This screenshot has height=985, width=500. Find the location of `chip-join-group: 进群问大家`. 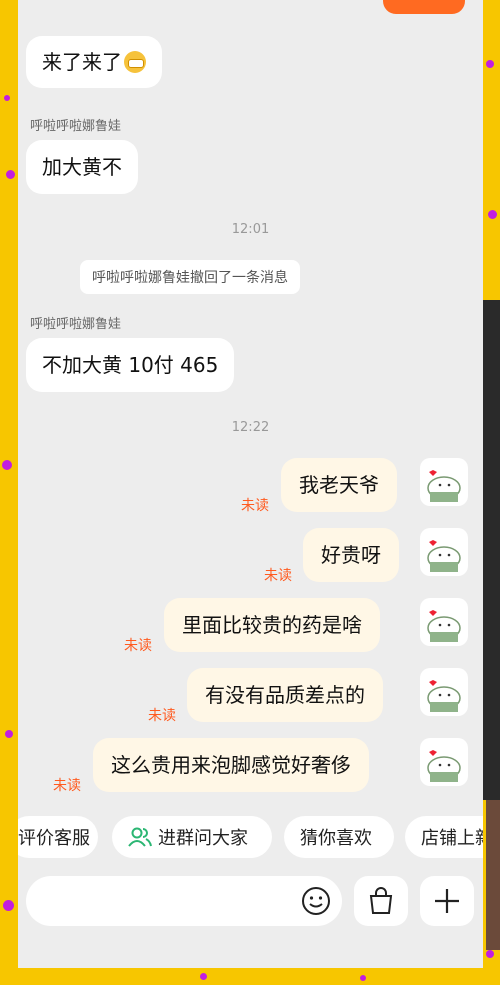

chip-join-group: 进群问大家 is located at coordinates (192, 837).